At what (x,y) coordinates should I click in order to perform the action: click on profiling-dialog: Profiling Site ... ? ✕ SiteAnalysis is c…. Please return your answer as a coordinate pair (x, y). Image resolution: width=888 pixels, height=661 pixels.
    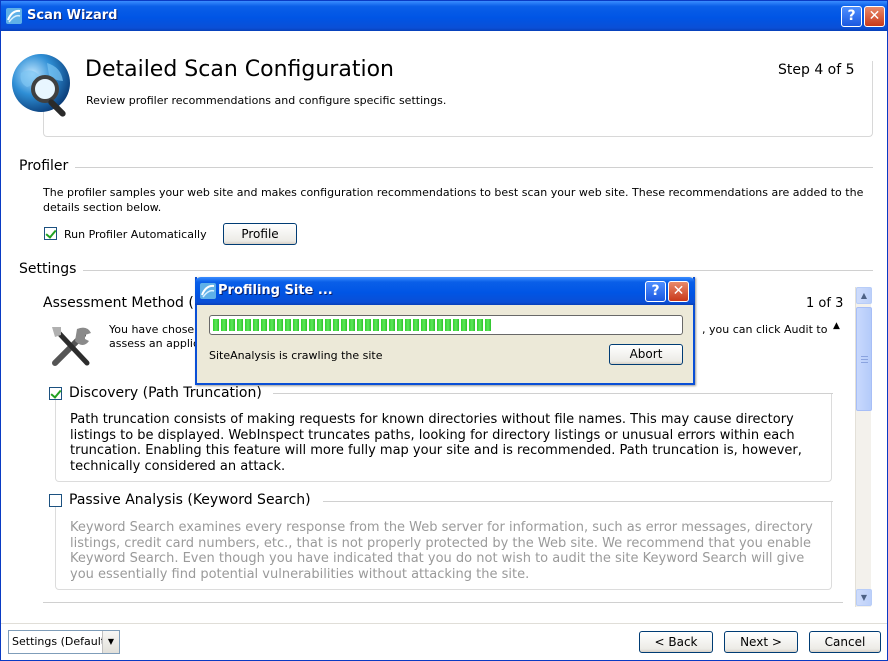
    Looking at the image, I should click on (445, 331).